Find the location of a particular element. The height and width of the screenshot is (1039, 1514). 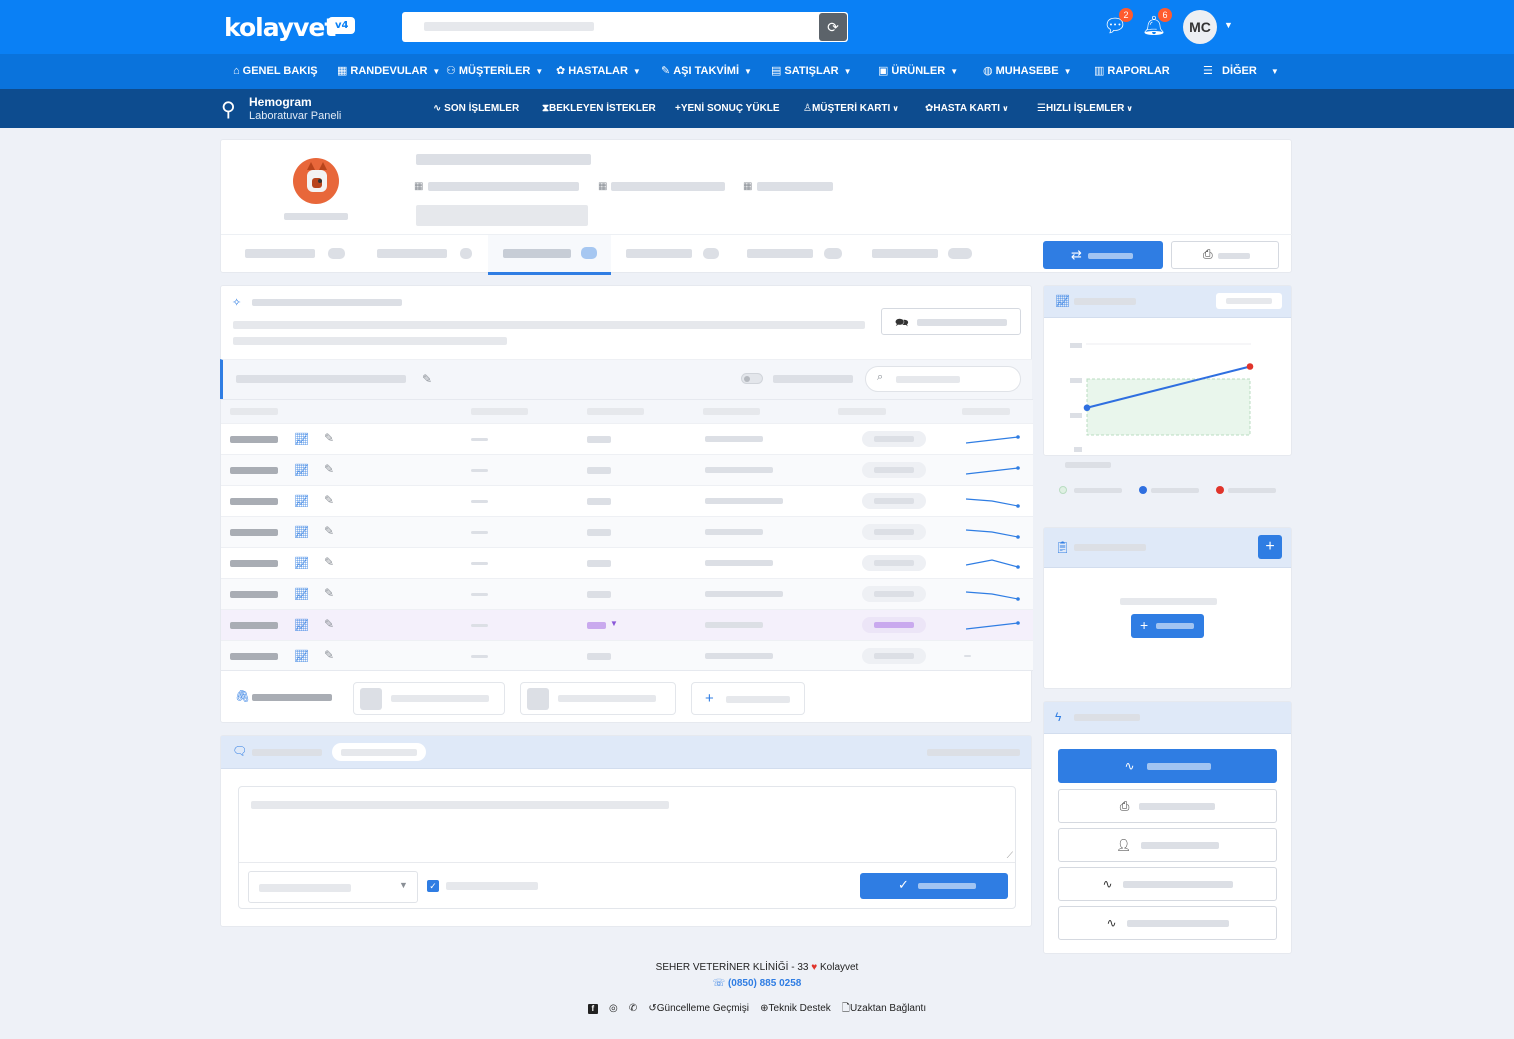

subnav-label: YENİ SONUÇ YÜKLE is located at coordinates (730, 108).